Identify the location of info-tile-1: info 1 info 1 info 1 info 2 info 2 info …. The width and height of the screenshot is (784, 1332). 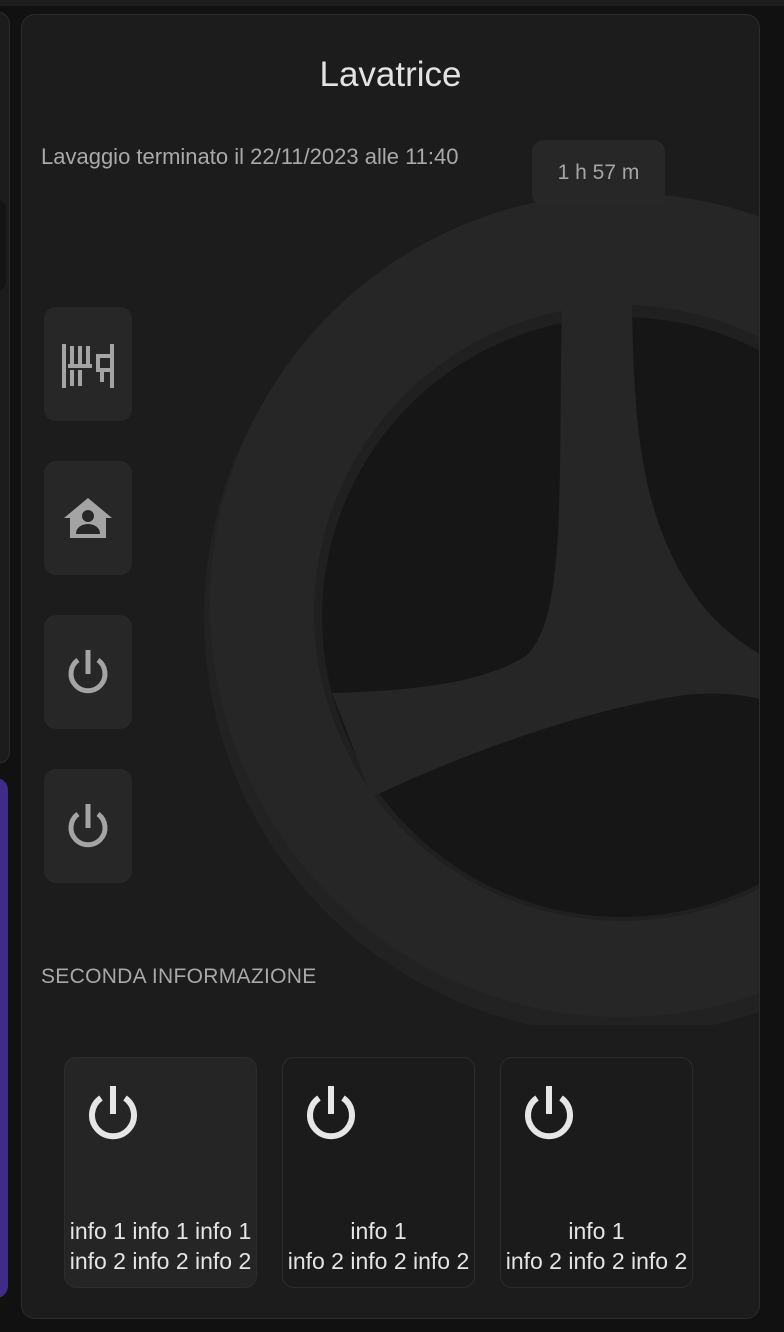
(160, 1172).